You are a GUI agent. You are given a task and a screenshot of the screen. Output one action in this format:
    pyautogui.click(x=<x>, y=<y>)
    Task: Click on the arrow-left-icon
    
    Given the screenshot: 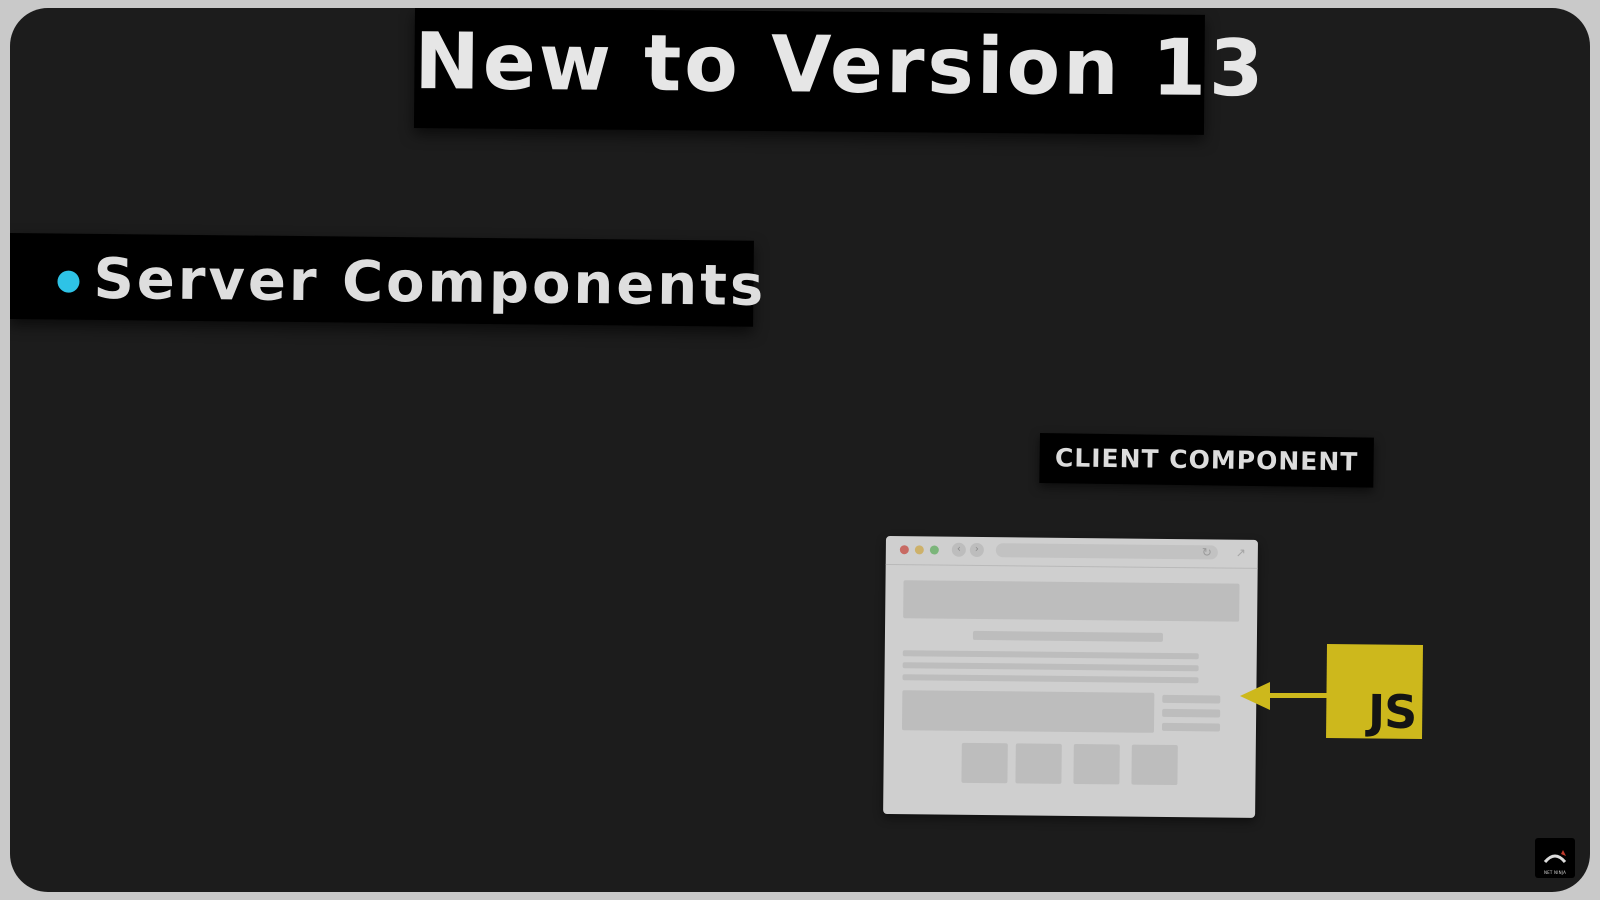 What is the action you would take?
    pyautogui.click(x=1285, y=696)
    